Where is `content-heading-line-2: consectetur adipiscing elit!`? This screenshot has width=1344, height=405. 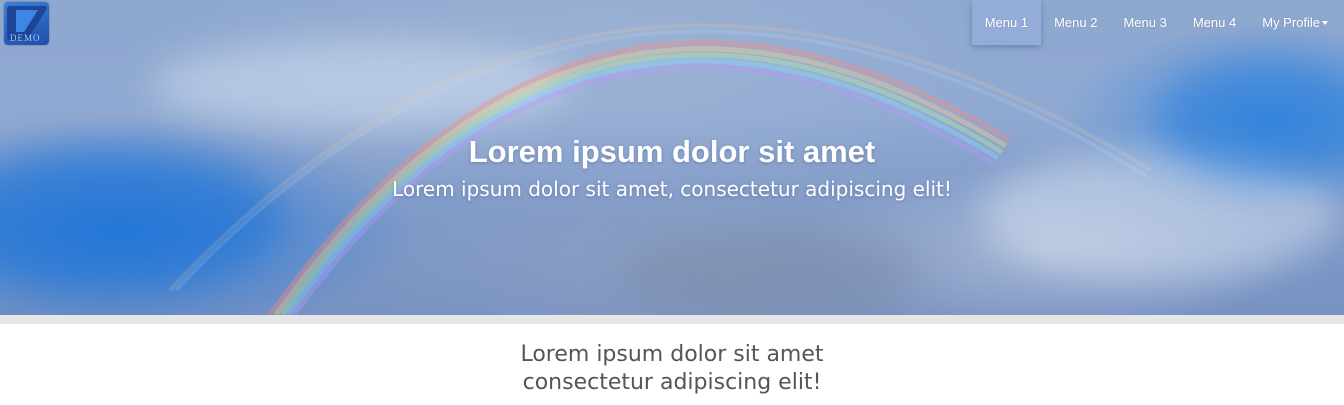
content-heading-line-2: consectetur adipiscing elit! is located at coordinates (672, 382).